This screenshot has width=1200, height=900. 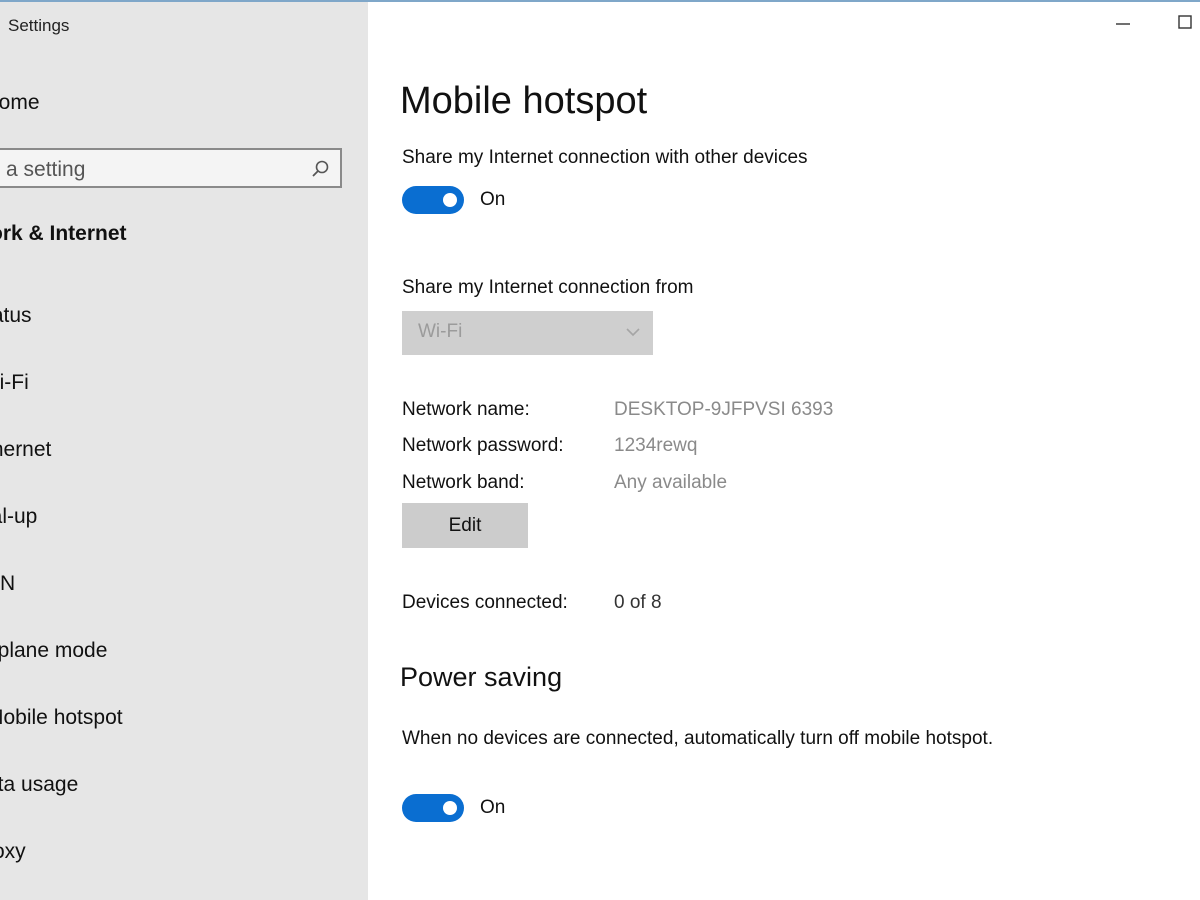 I want to click on search-icon, so click(x=320, y=169).